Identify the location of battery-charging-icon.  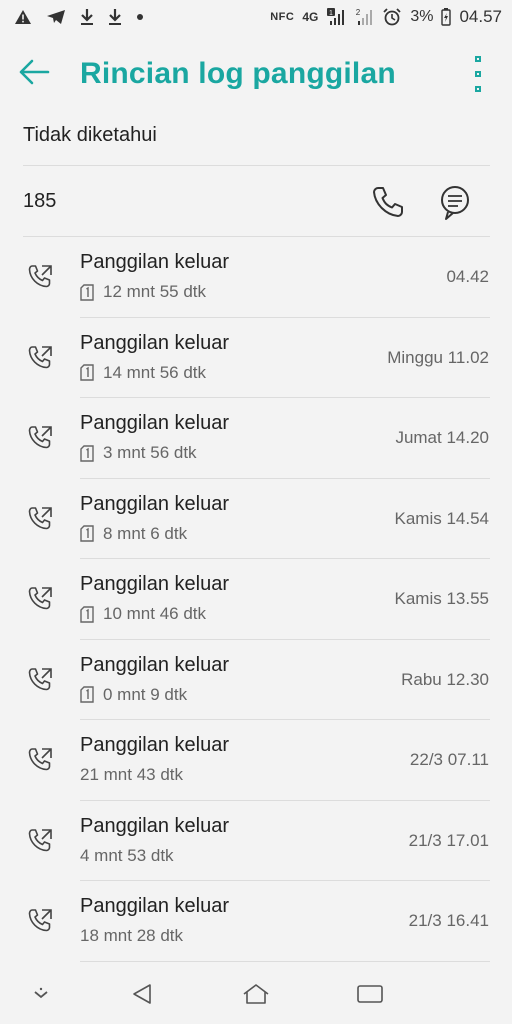
(446, 17).